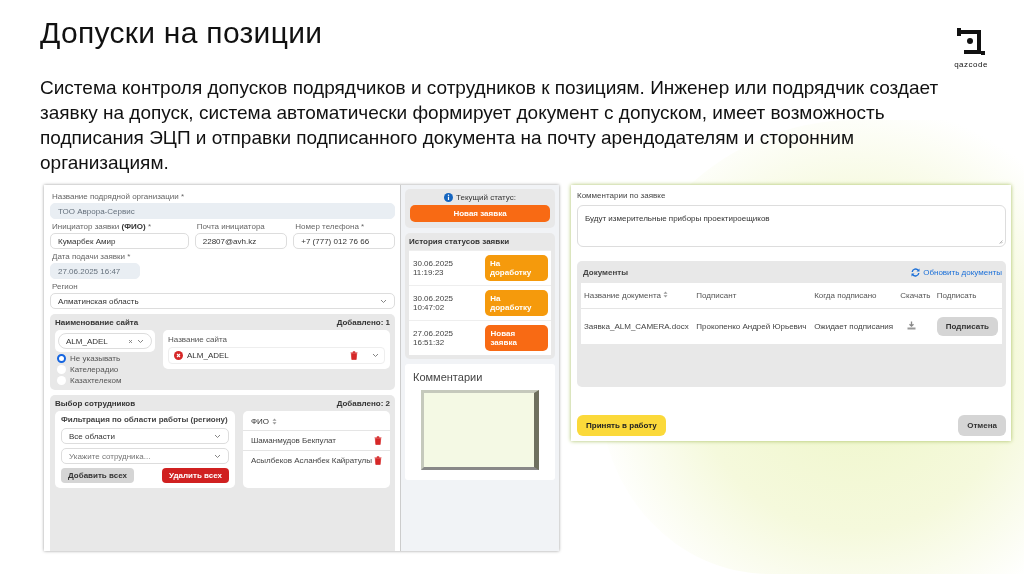 The height and width of the screenshot is (574, 1024). I want to click on resize-handle-icon, so click(1001, 242).